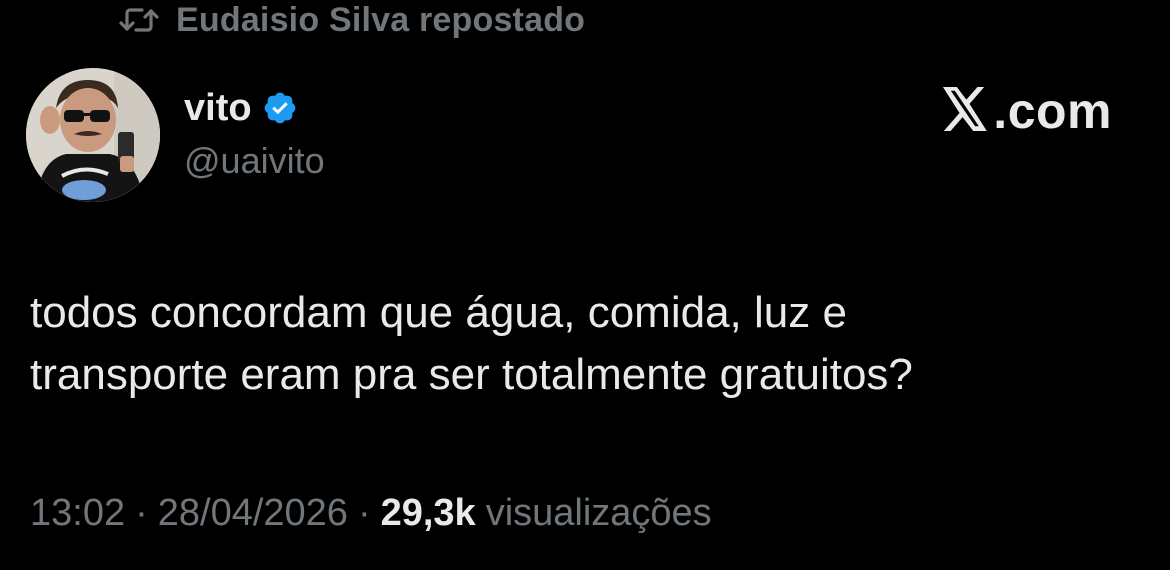 The width and height of the screenshot is (1170, 570). Describe the element at coordinates (139, 20) in the screenshot. I see `repost-icon` at that location.